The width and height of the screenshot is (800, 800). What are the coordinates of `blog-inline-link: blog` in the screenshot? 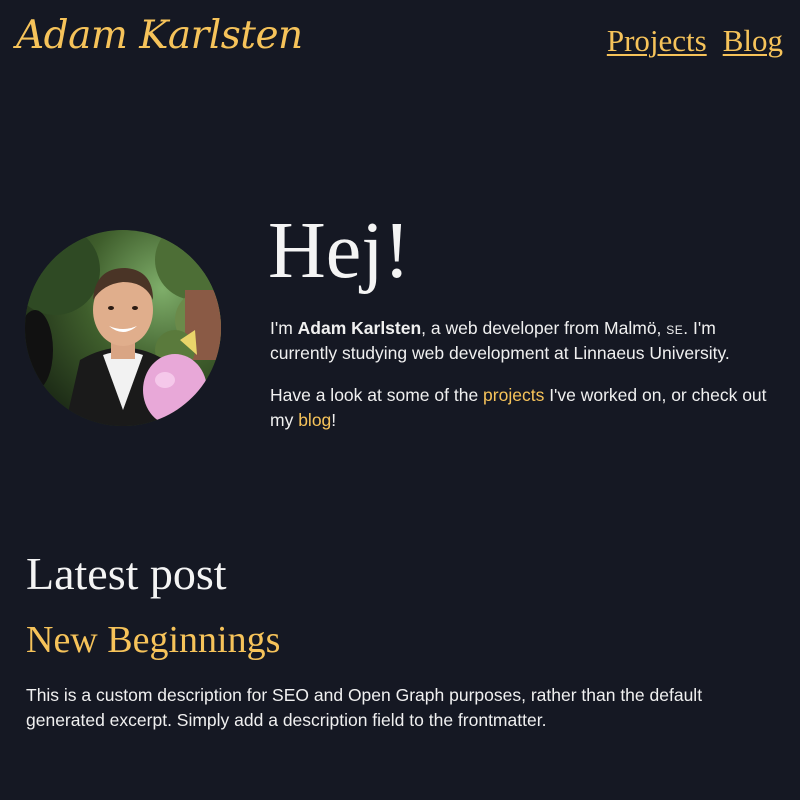 It's located at (314, 420).